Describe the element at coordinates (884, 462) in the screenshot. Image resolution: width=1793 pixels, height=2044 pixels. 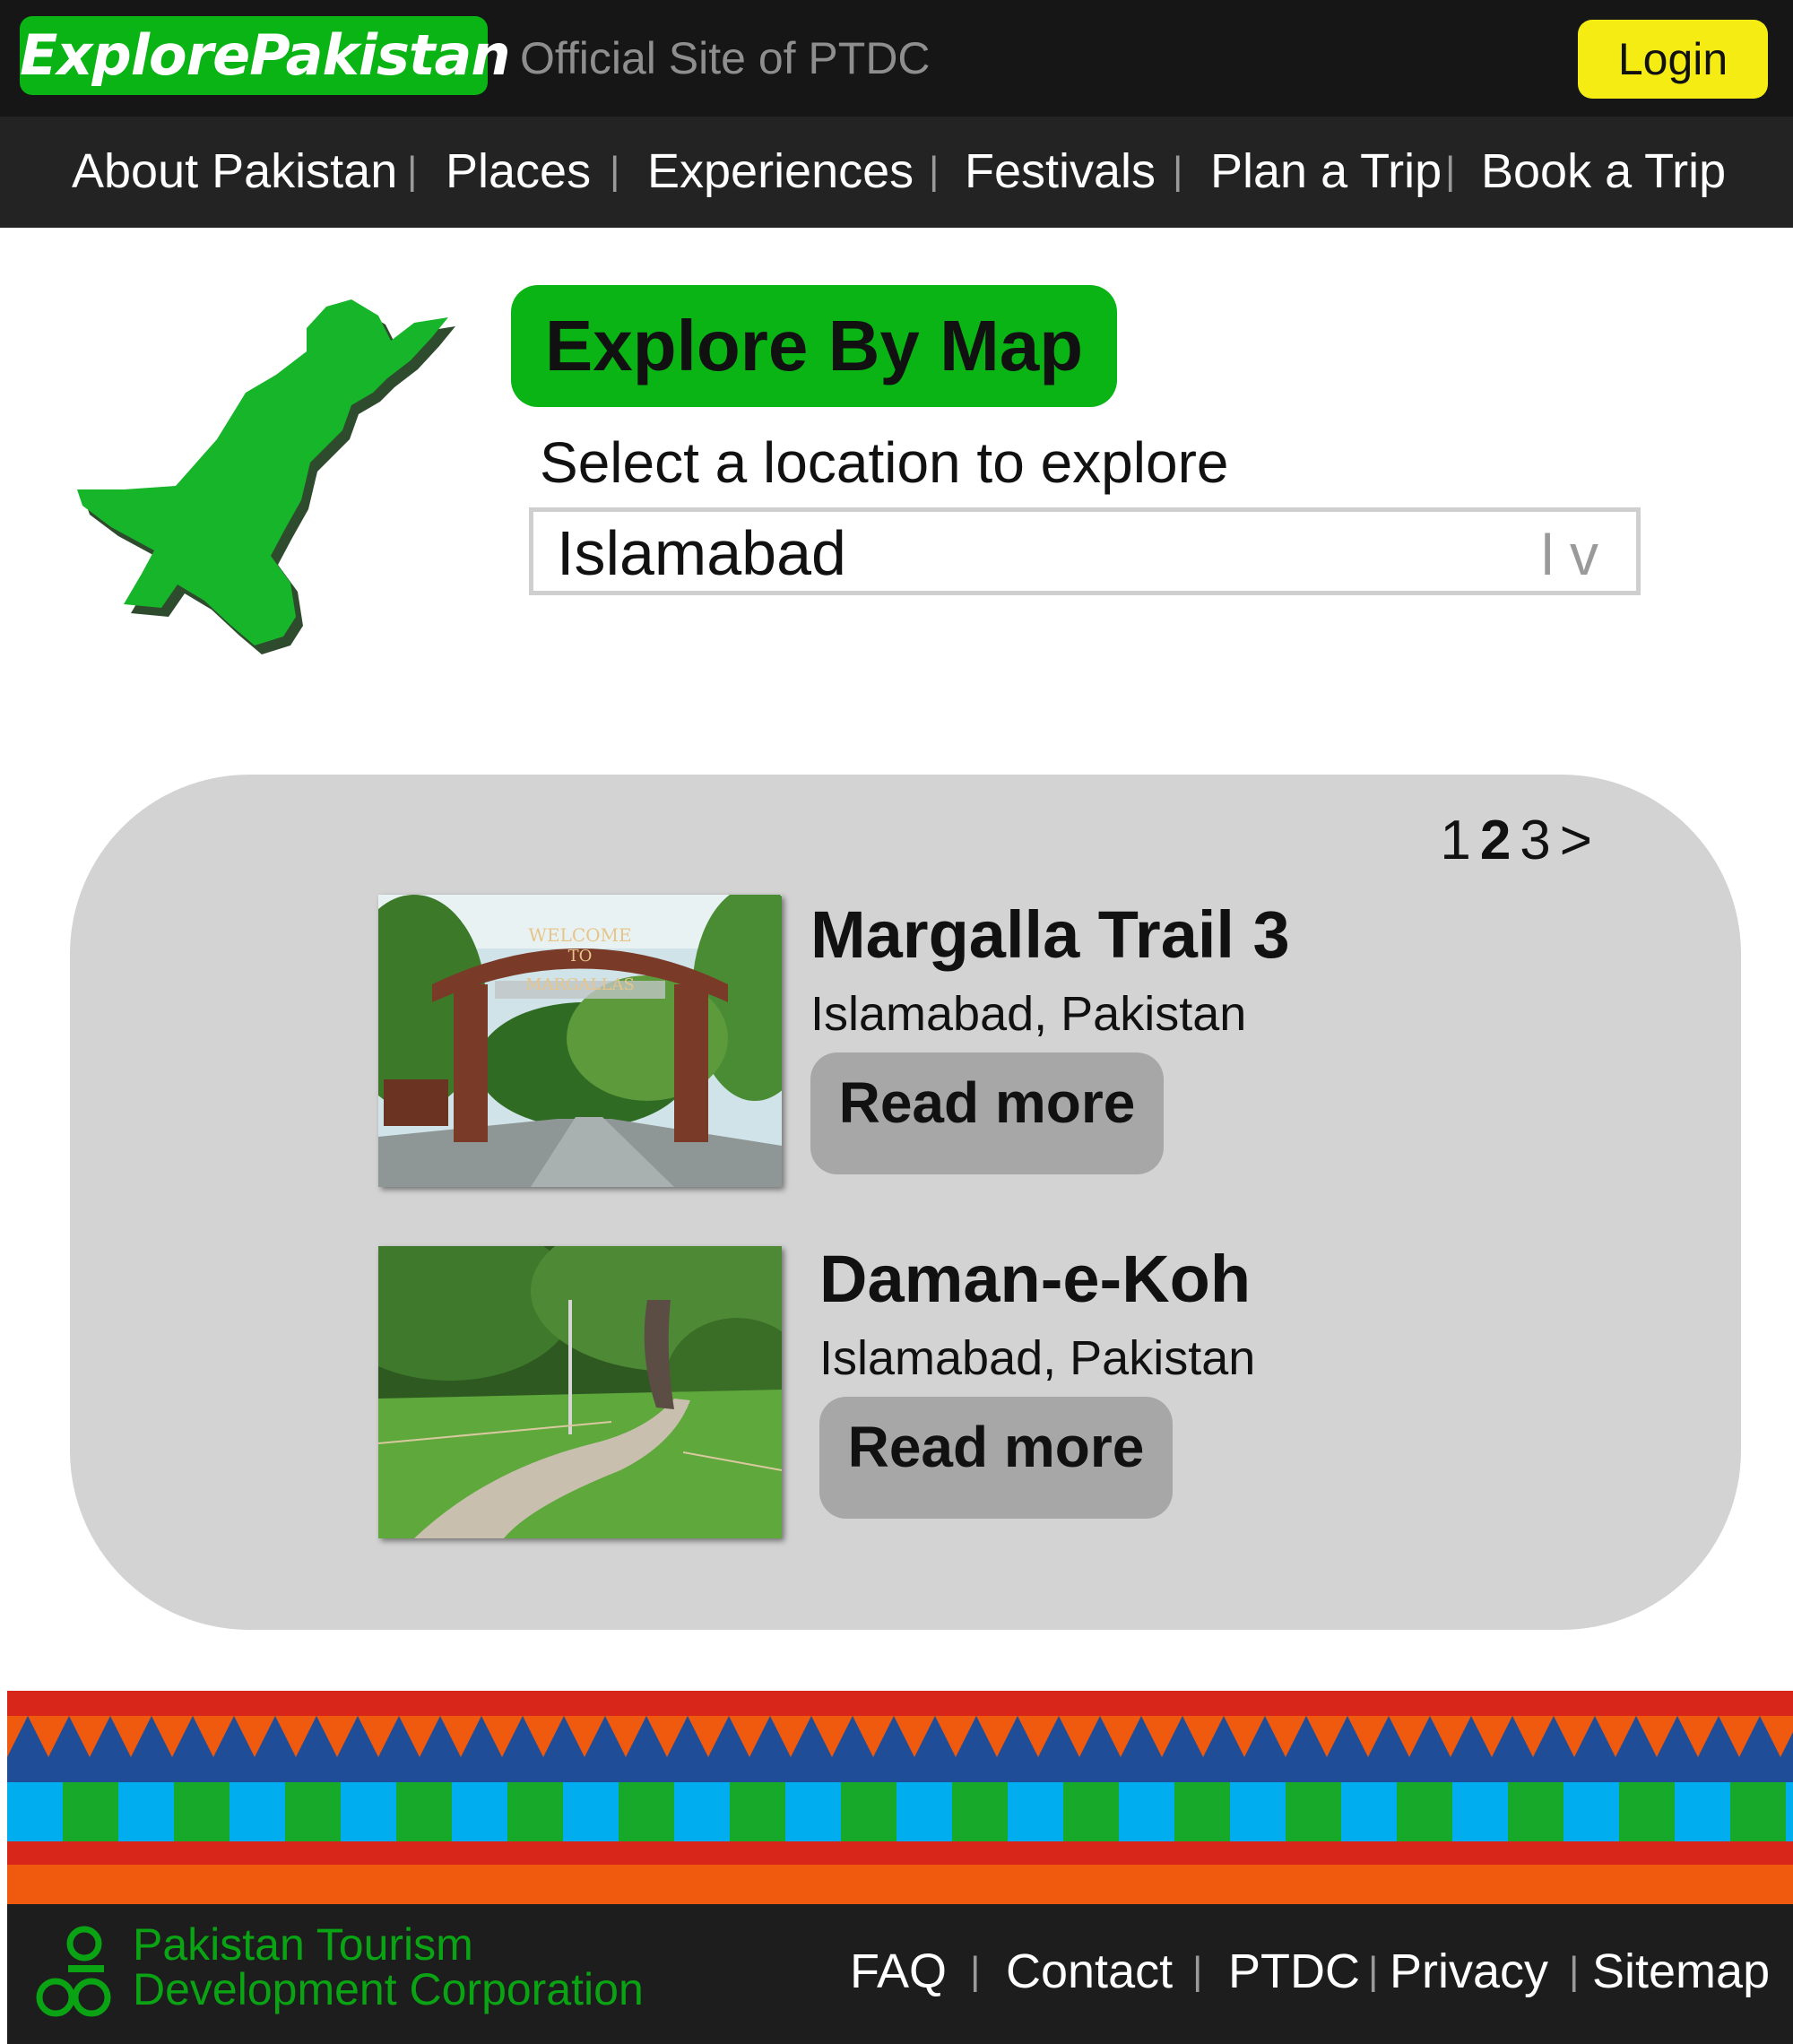
I see `location-select-label: Select a location to explore` at that location.